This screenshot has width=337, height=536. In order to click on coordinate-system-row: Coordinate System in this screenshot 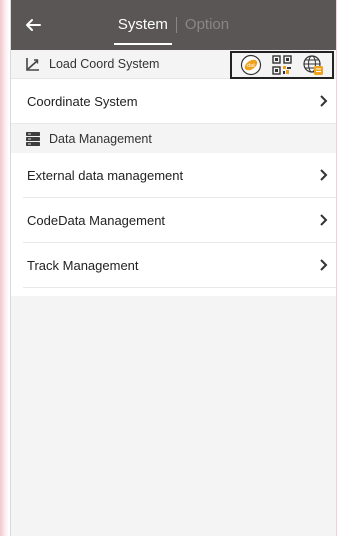, I will do `click(173, 101)`.